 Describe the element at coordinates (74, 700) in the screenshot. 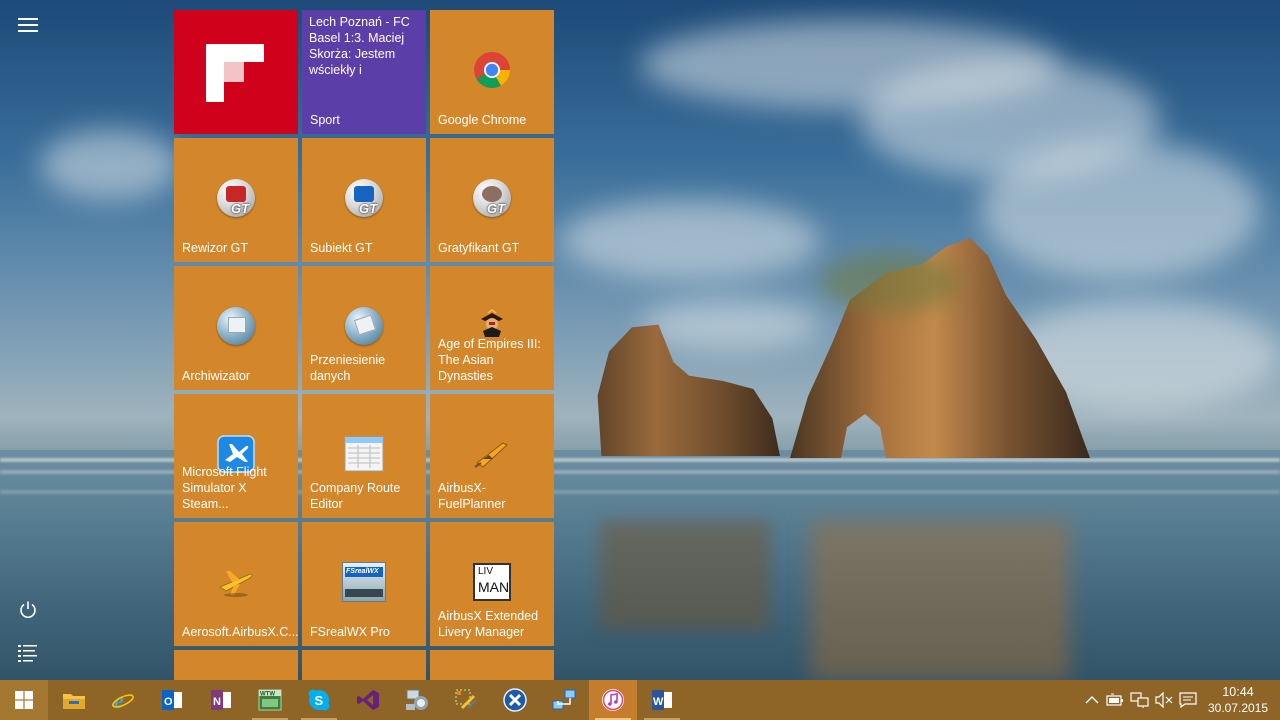

I see `file-explorer-icon` at that location.